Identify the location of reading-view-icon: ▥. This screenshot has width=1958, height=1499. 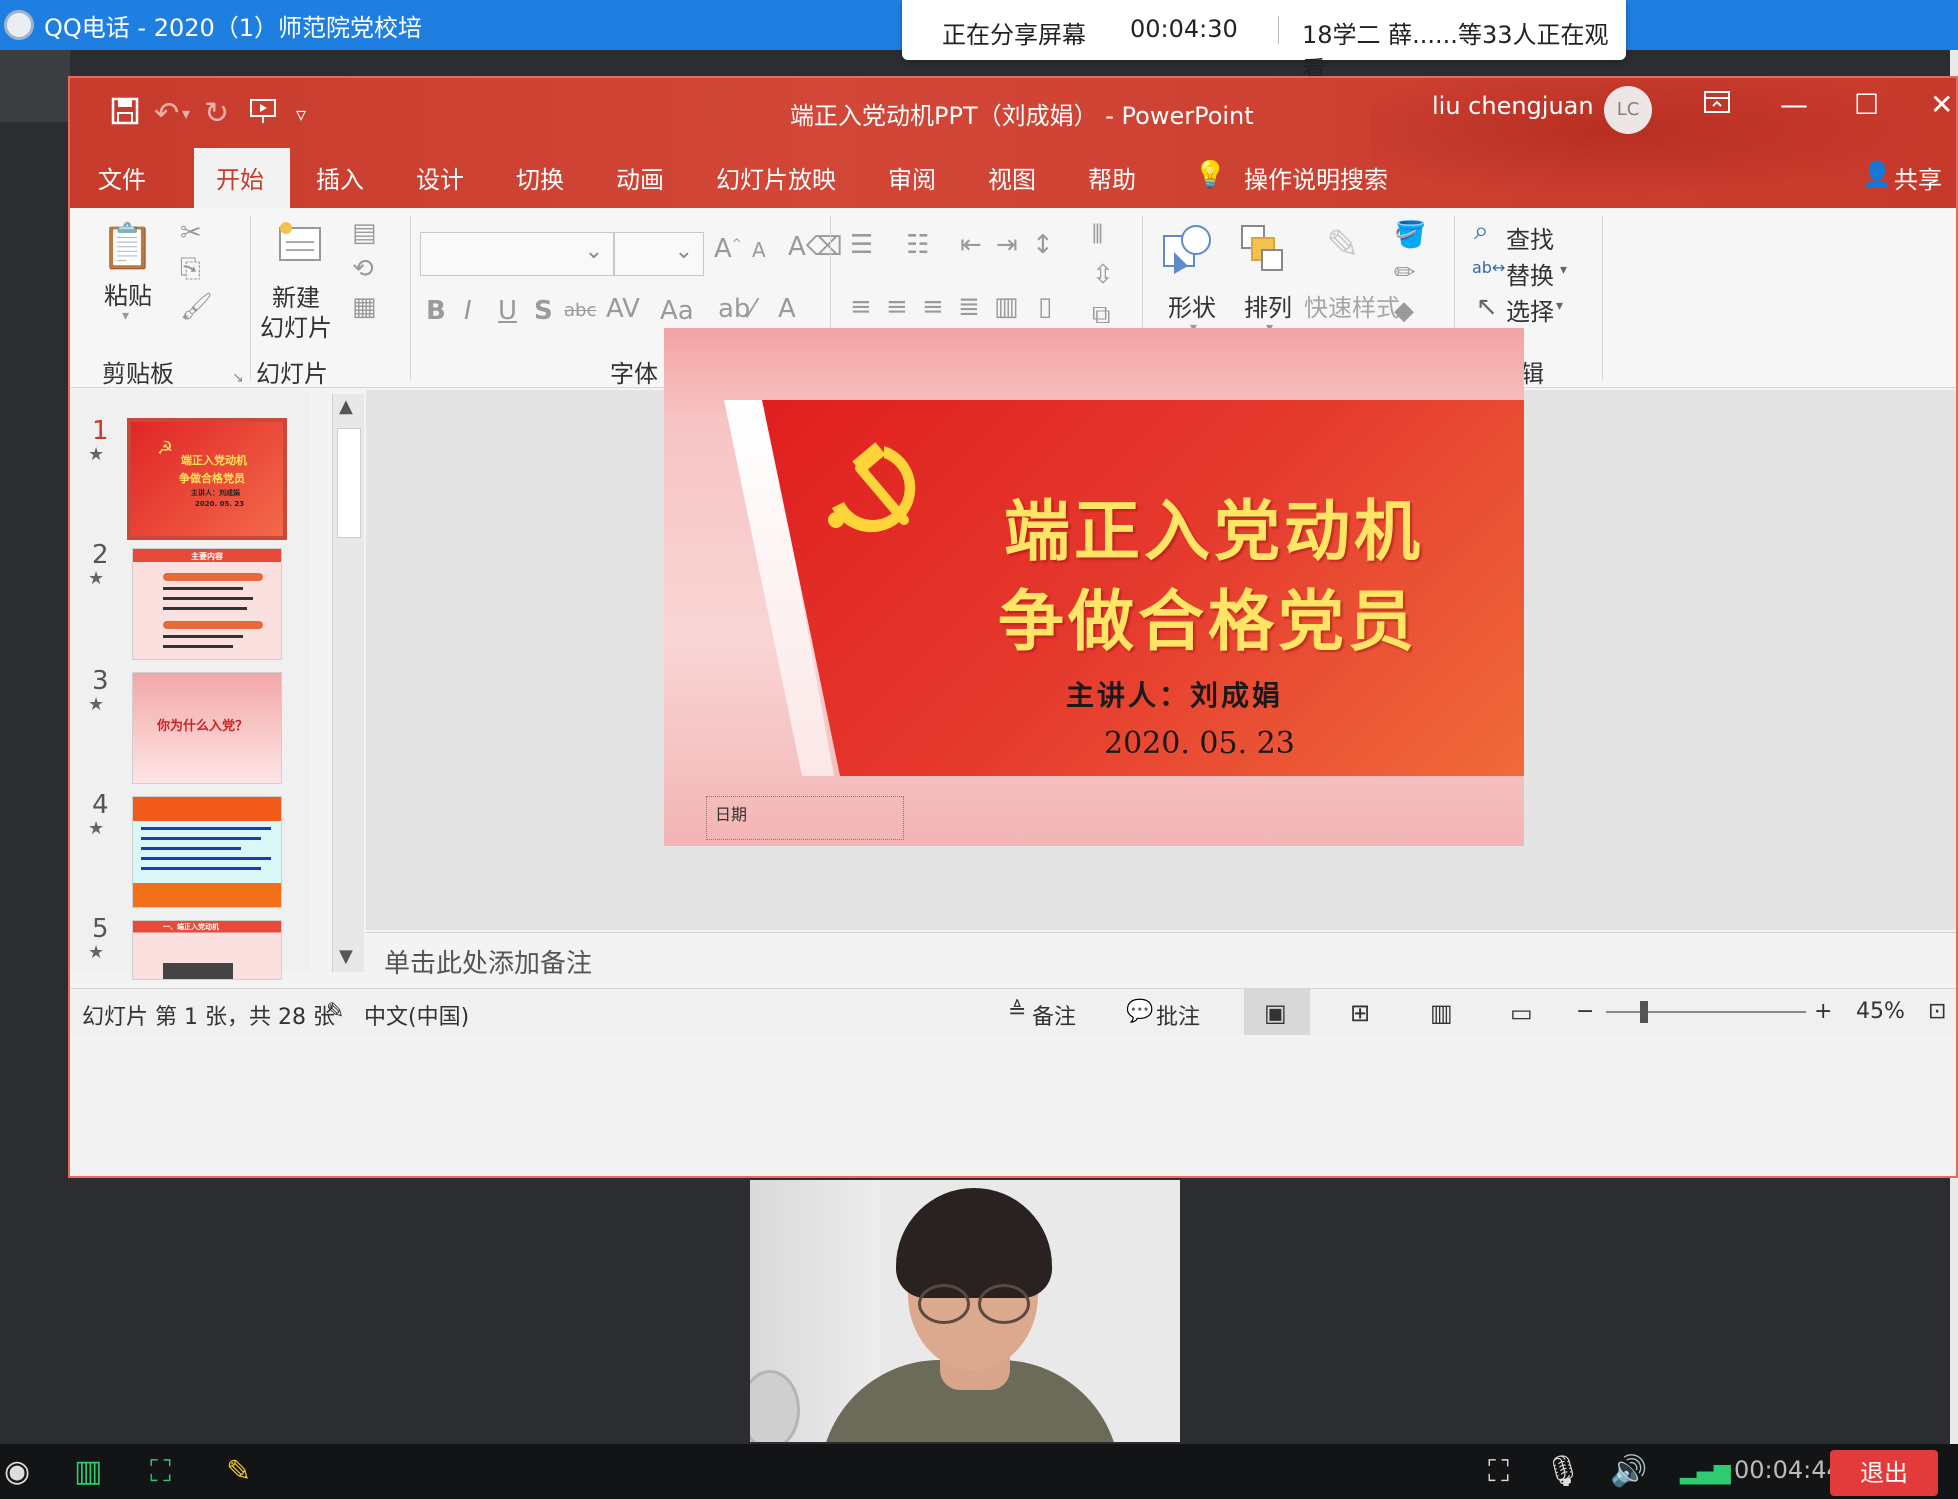
(1441, 1013).